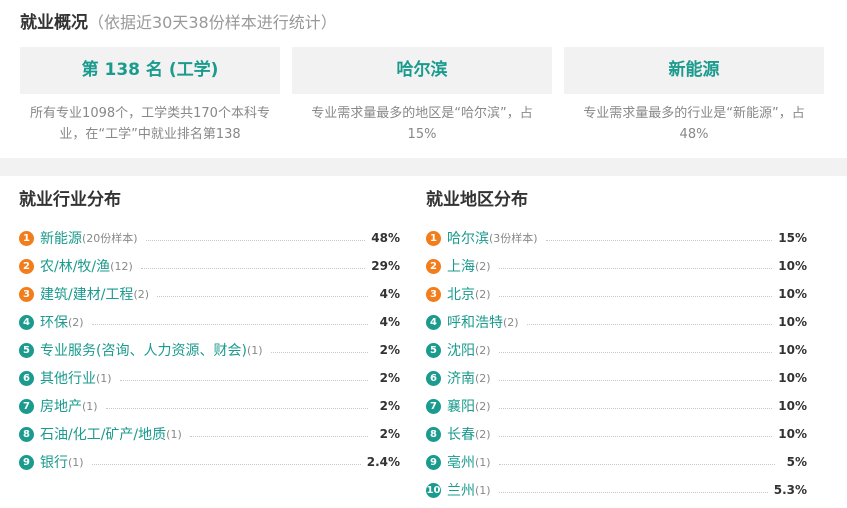 The height and width of the screenshot is (508, 847). I want to click on region-list-item: 6 济南 (2) 10%, so click(616, 378).